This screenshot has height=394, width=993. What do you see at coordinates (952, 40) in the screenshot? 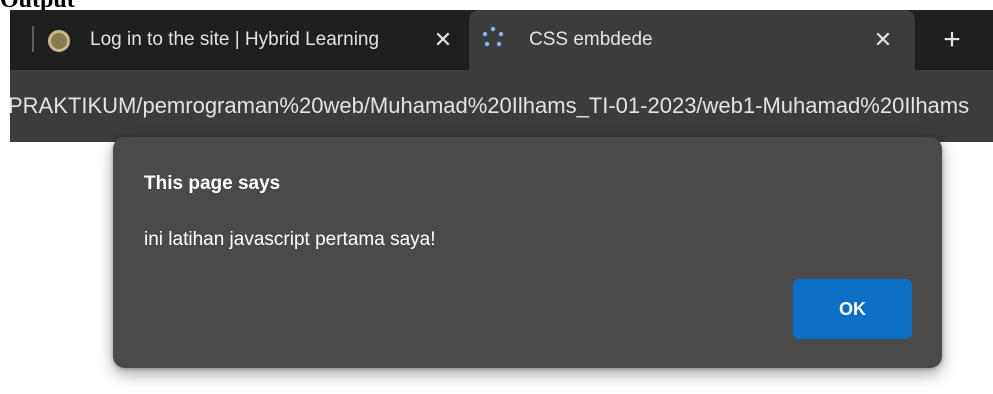
I see `new-tab-button: +` at bounding box center [952, 40].